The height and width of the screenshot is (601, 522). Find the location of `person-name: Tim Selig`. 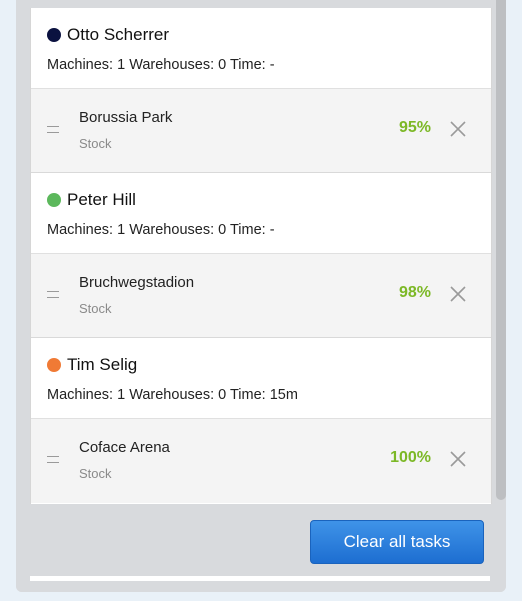

person-name: Tim Selig is located at coordinates (102, 364).